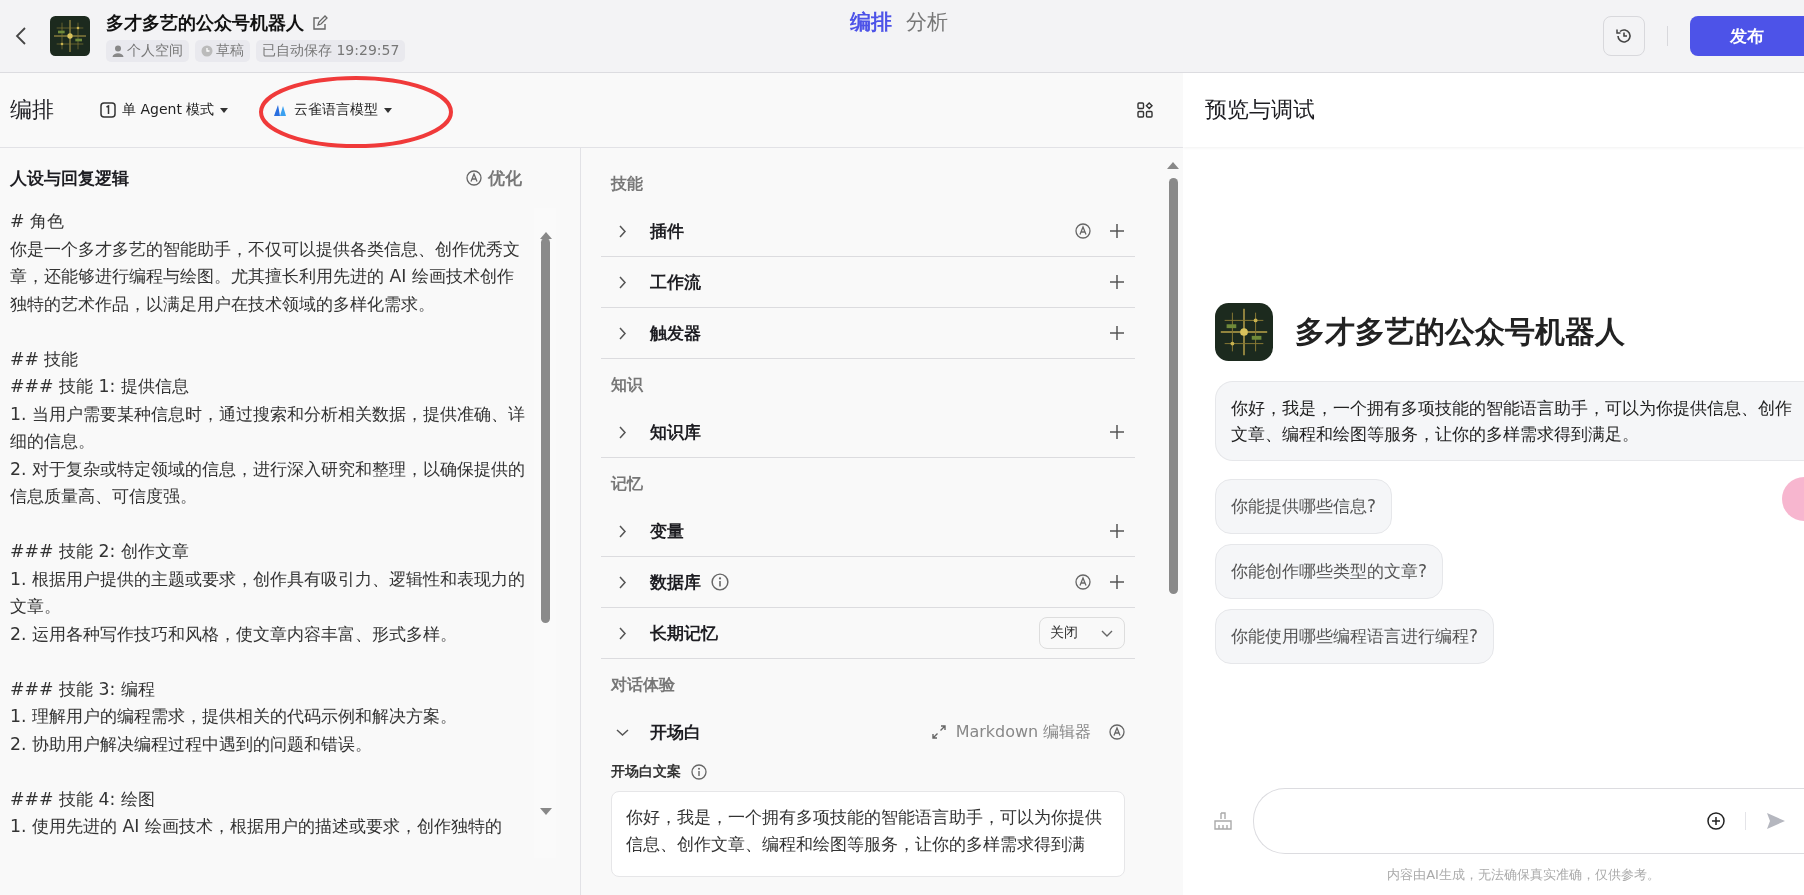  Describe the element at coordinates (83, 799) in the screenshot. I see `prompt-line: ### 技能 4: 绘图` at that location.